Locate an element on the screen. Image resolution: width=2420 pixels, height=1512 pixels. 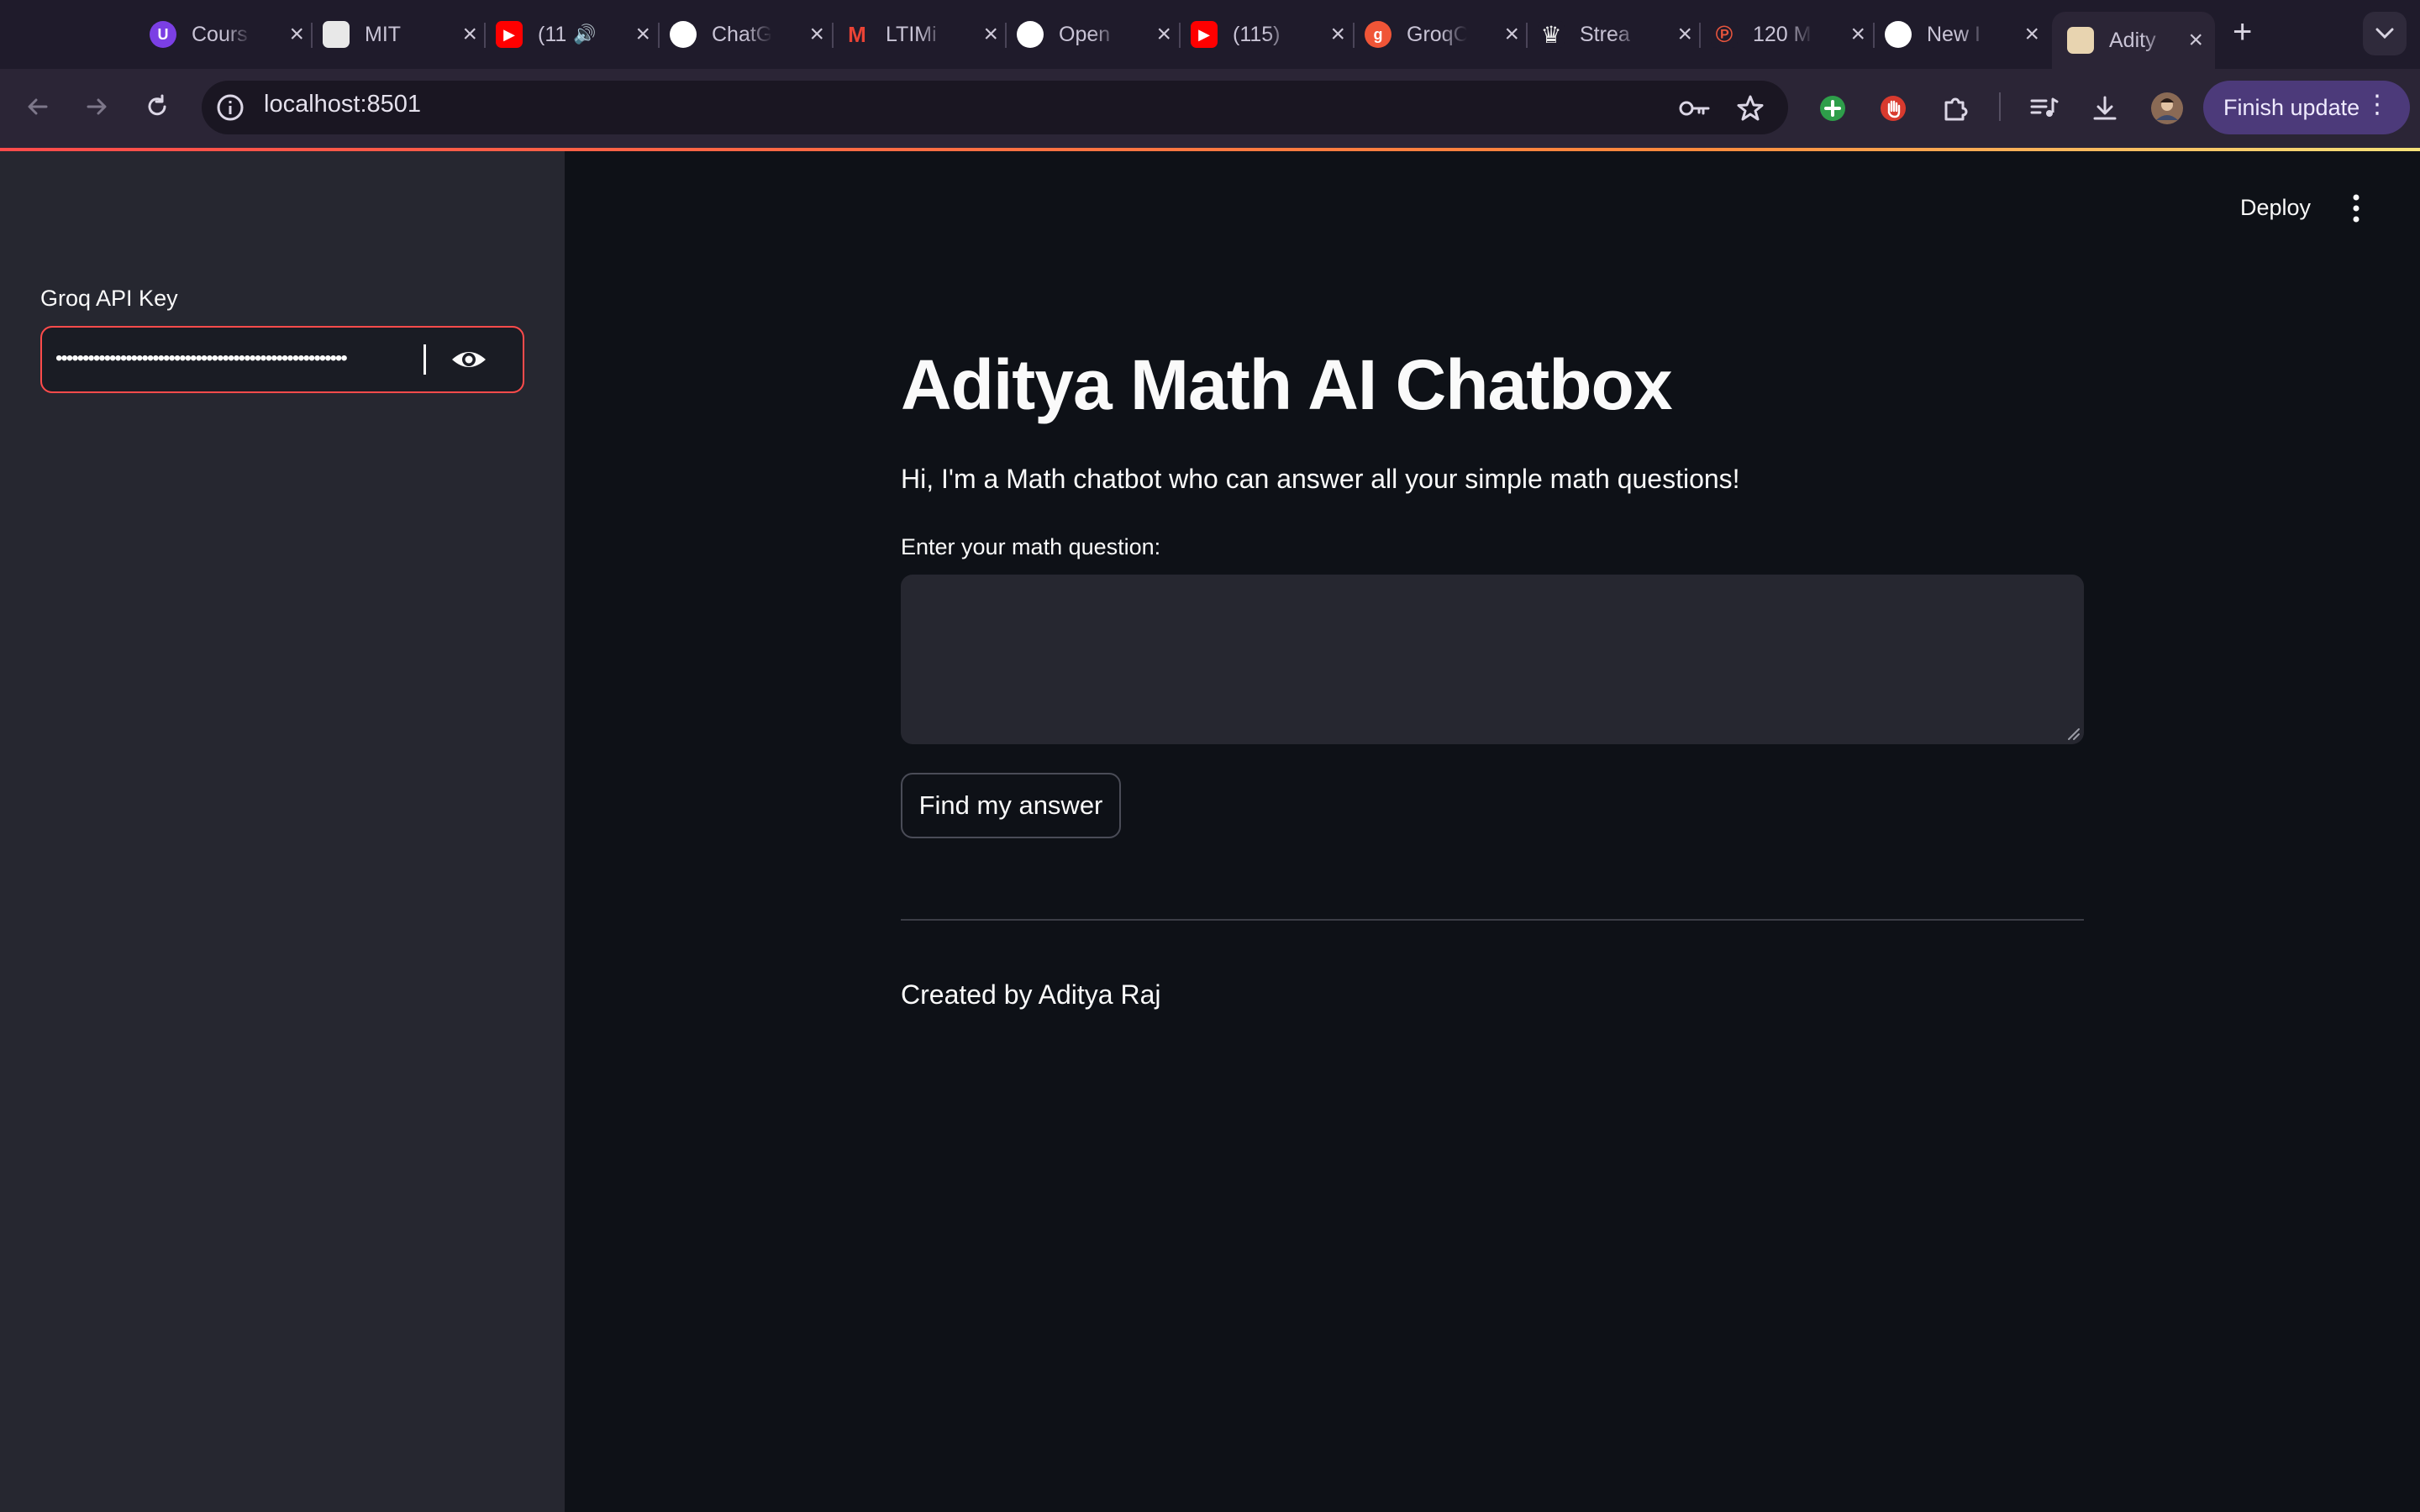
tab-title: MIT is located at coordinates (383, 34).